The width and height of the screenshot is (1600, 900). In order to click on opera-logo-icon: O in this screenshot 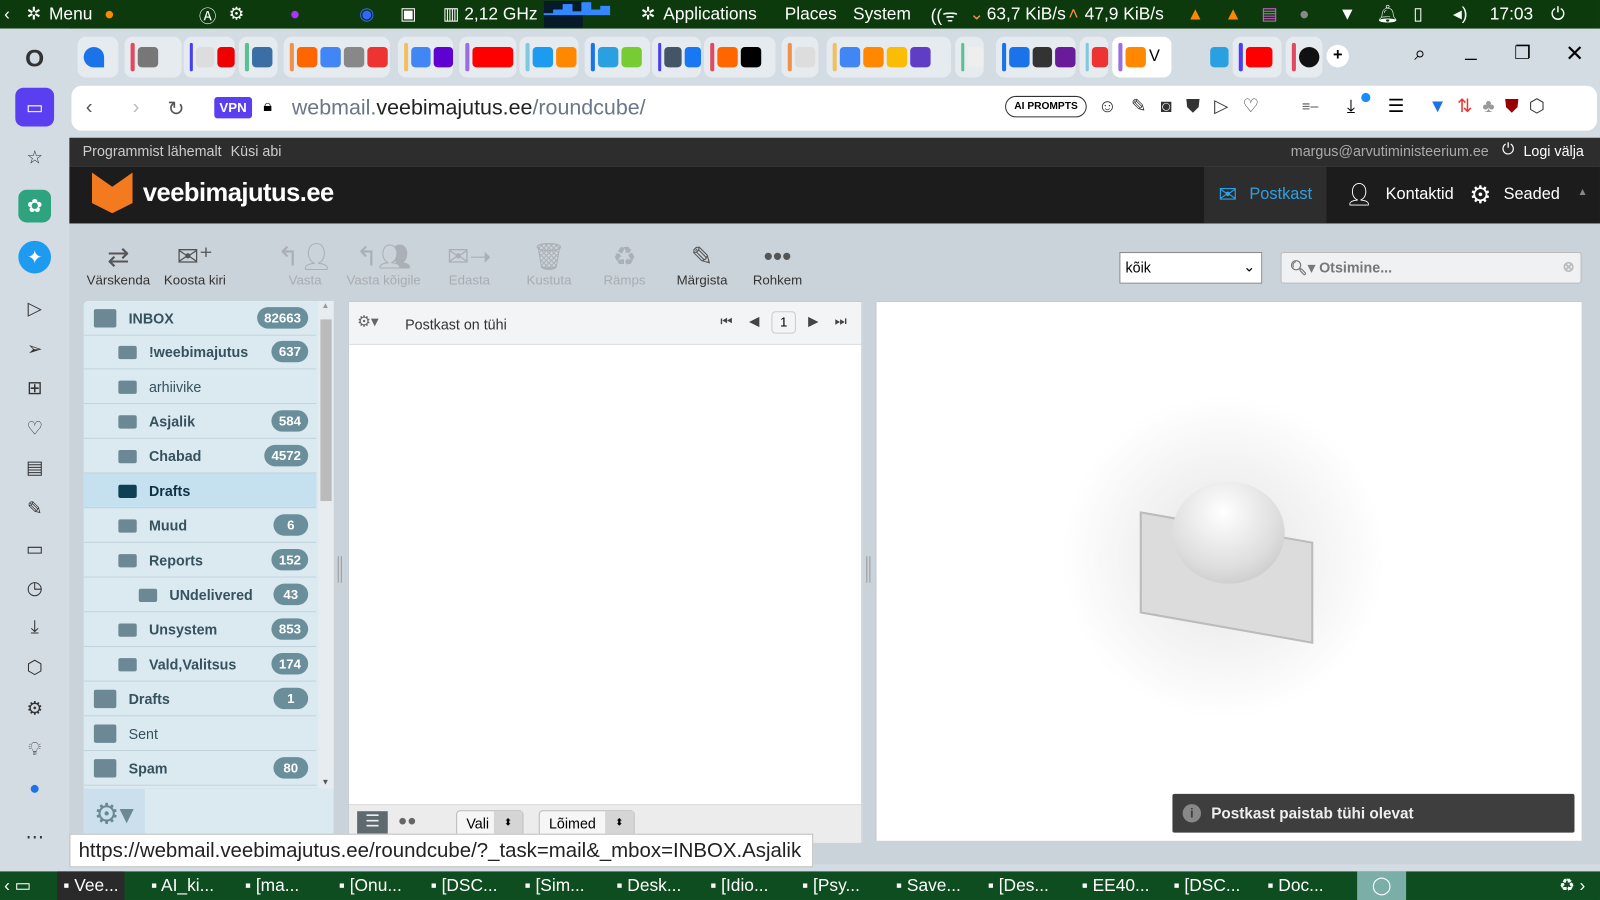, I will do `click(34, 59)`.